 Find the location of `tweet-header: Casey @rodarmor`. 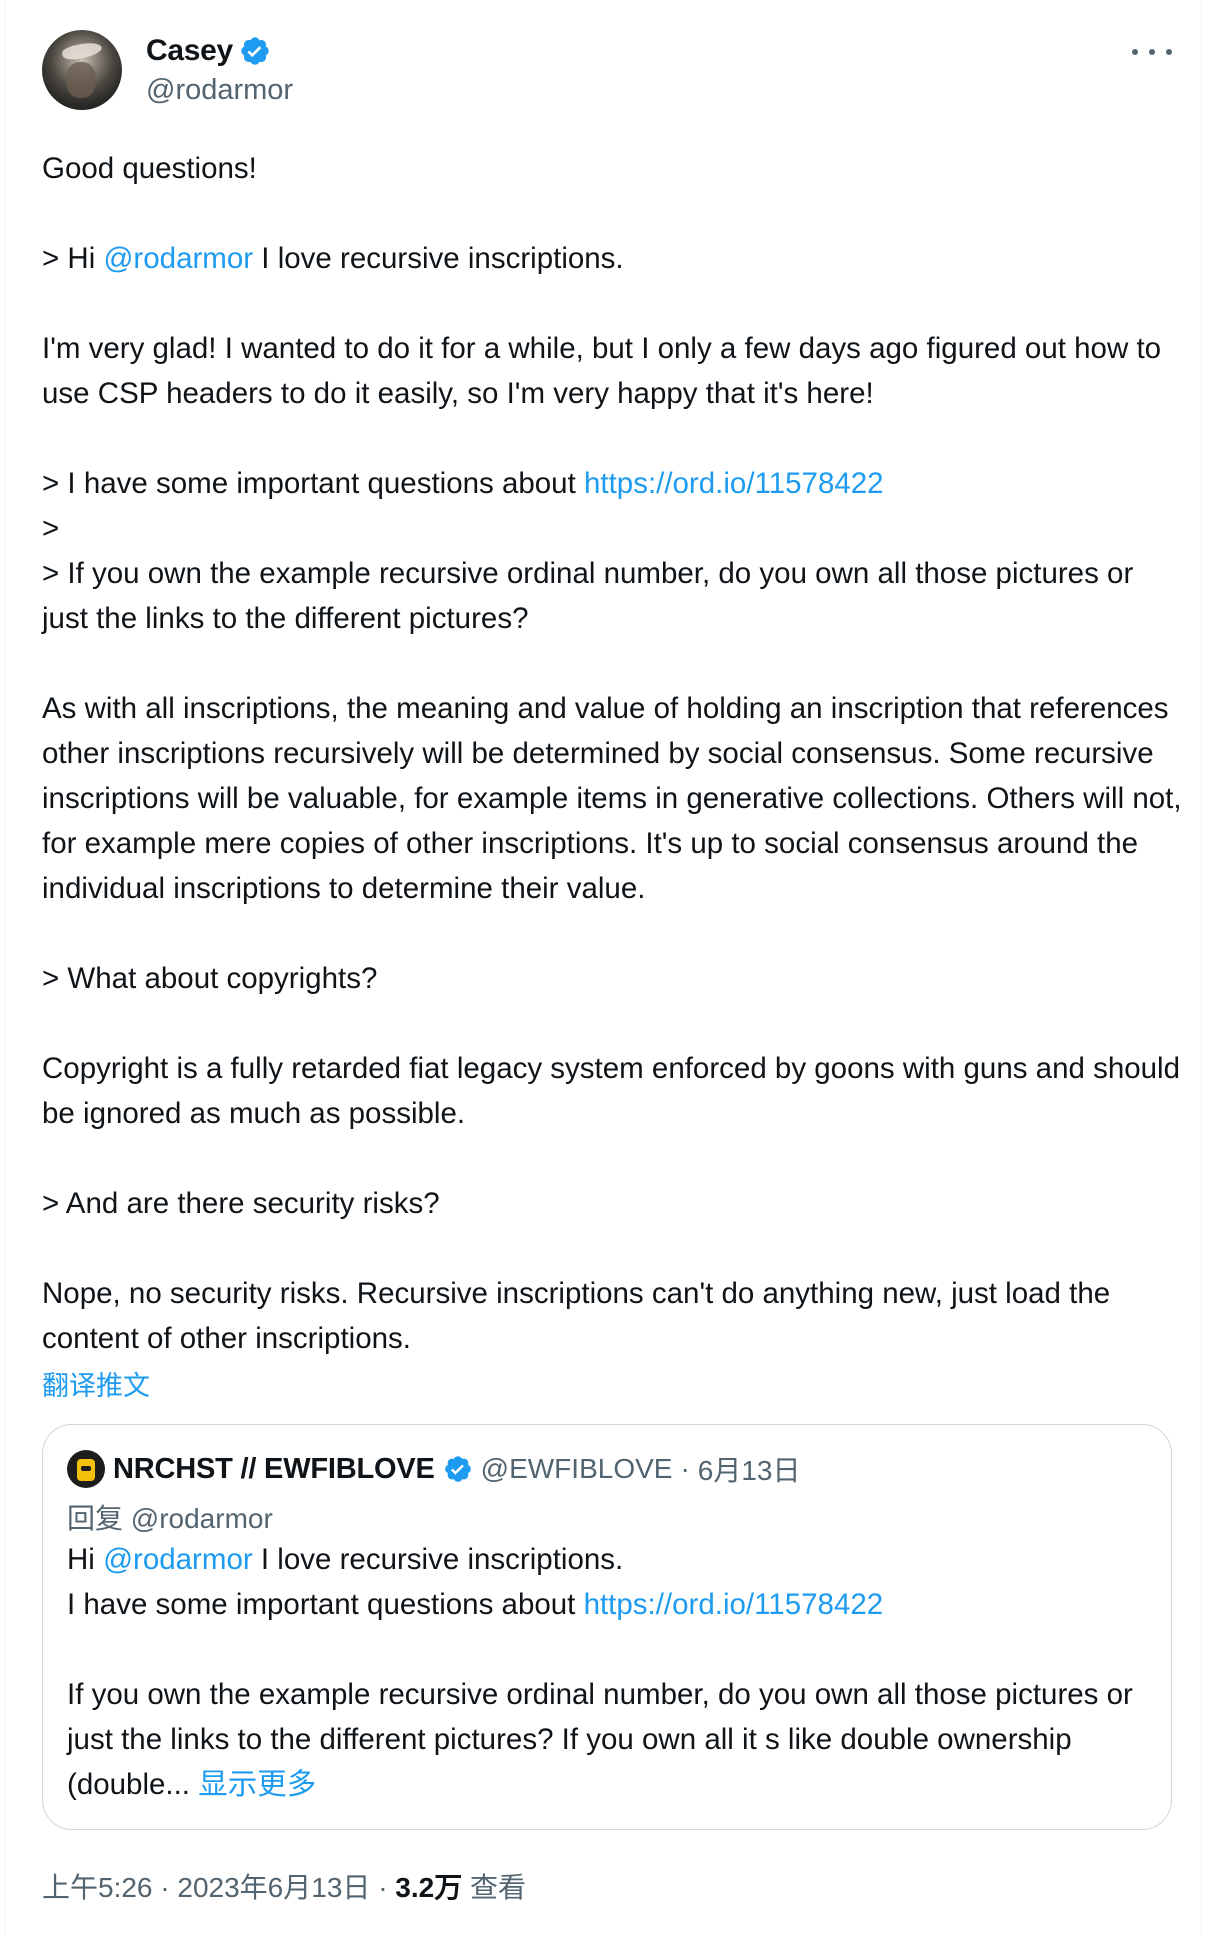

tweet-header: Casey @rodarmor is located at coordinates (612, 71).